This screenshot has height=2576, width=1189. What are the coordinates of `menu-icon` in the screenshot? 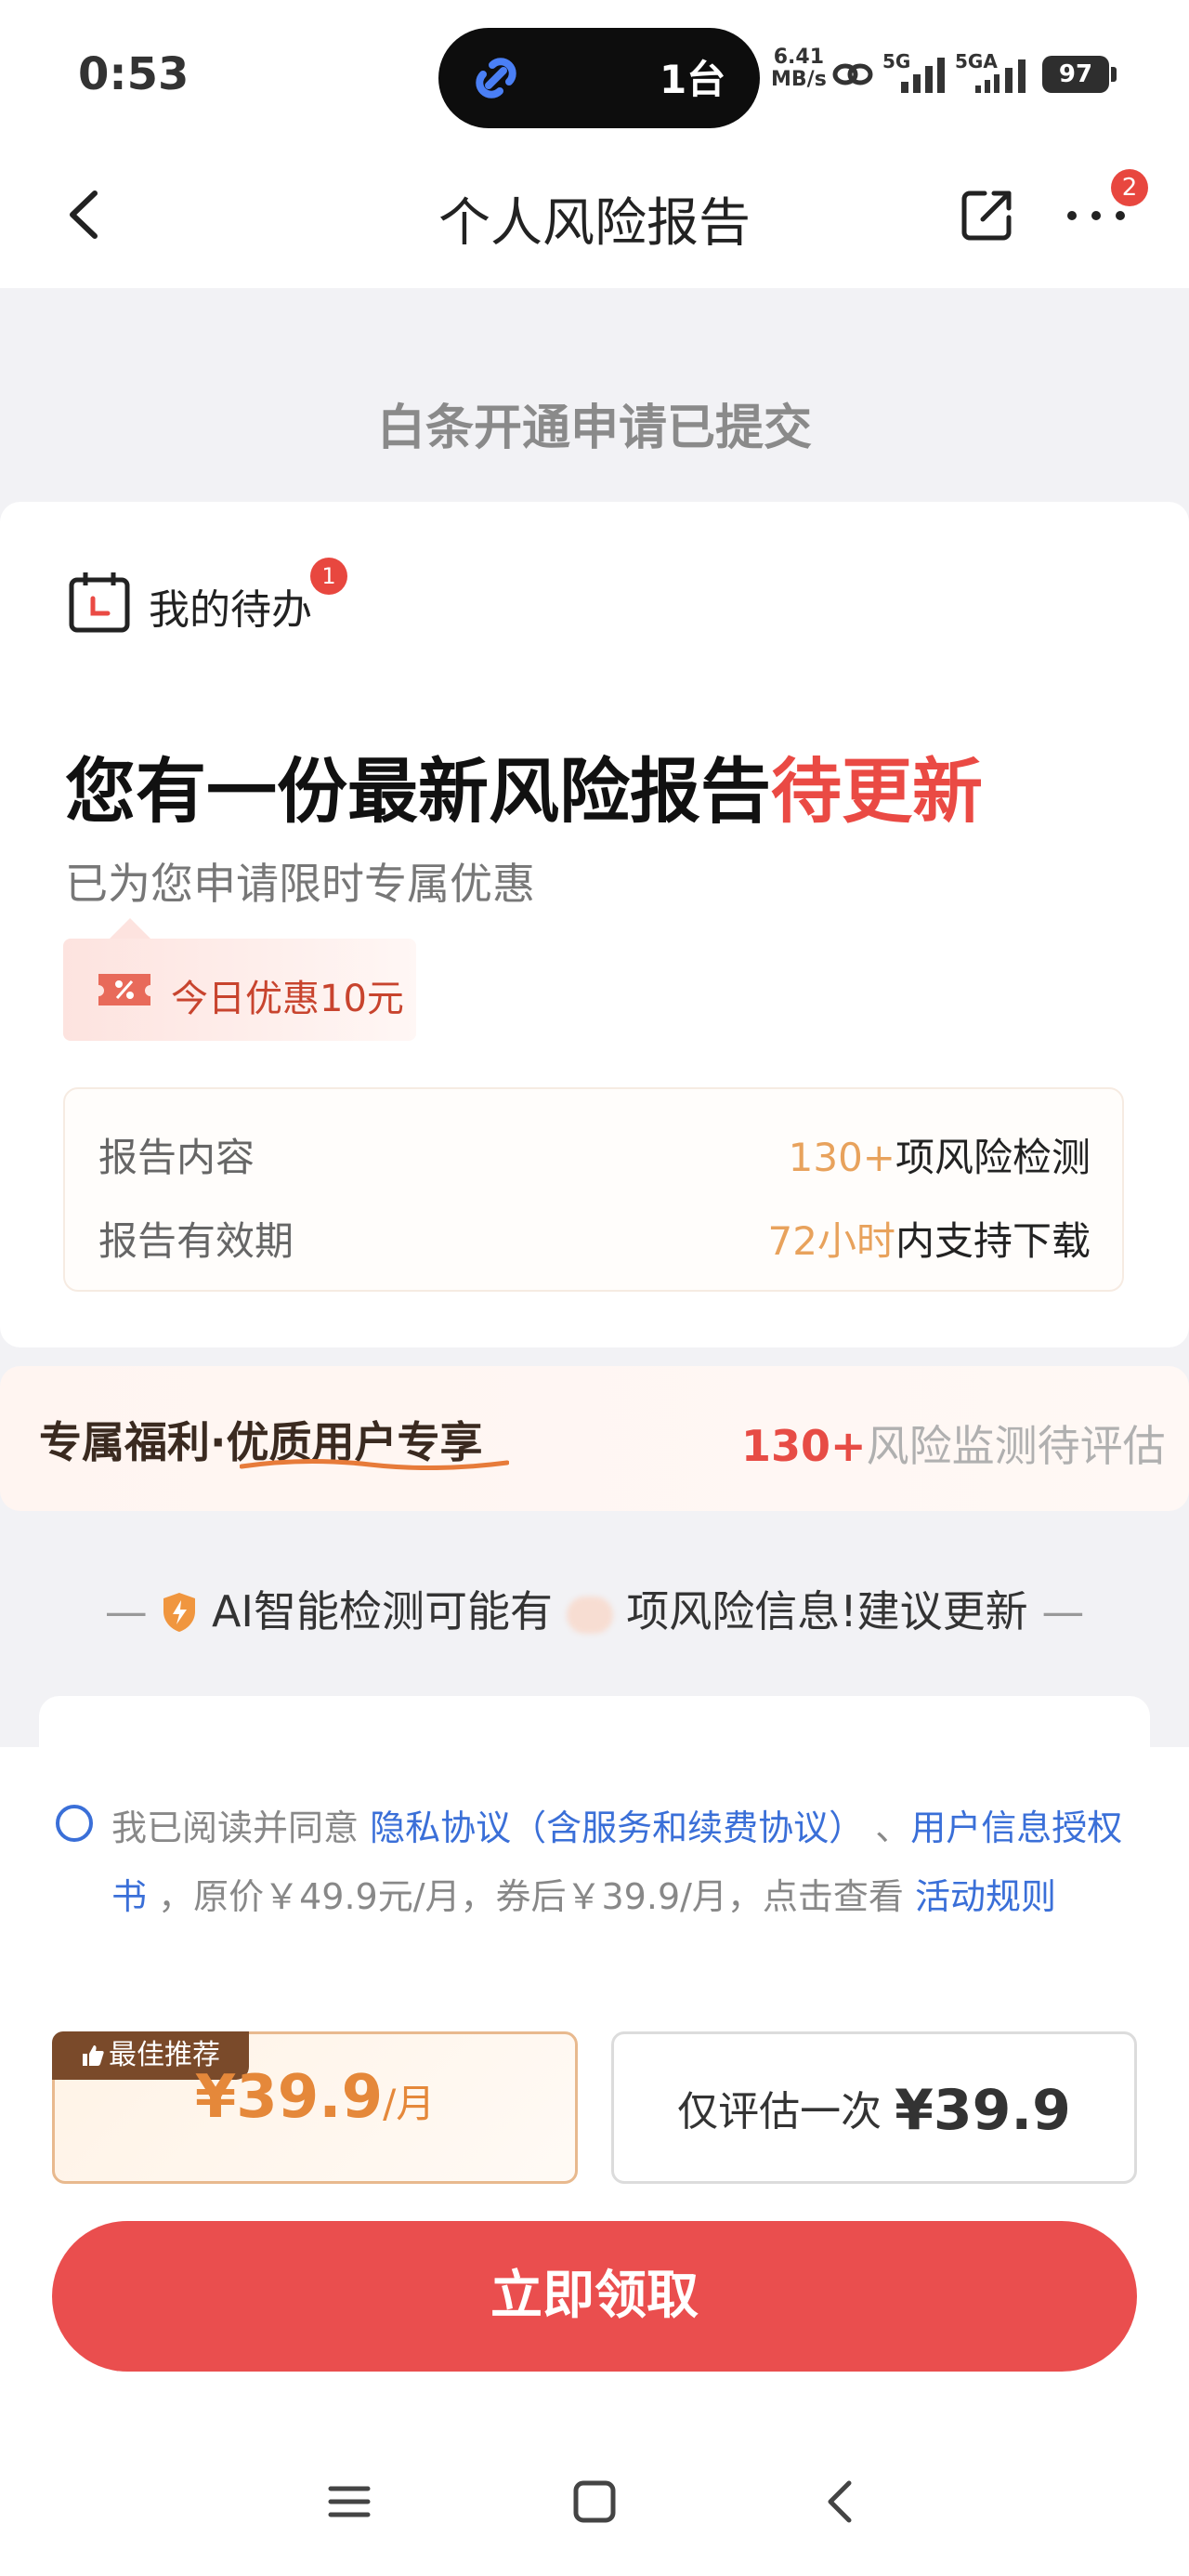 It's located at (349, 2501).